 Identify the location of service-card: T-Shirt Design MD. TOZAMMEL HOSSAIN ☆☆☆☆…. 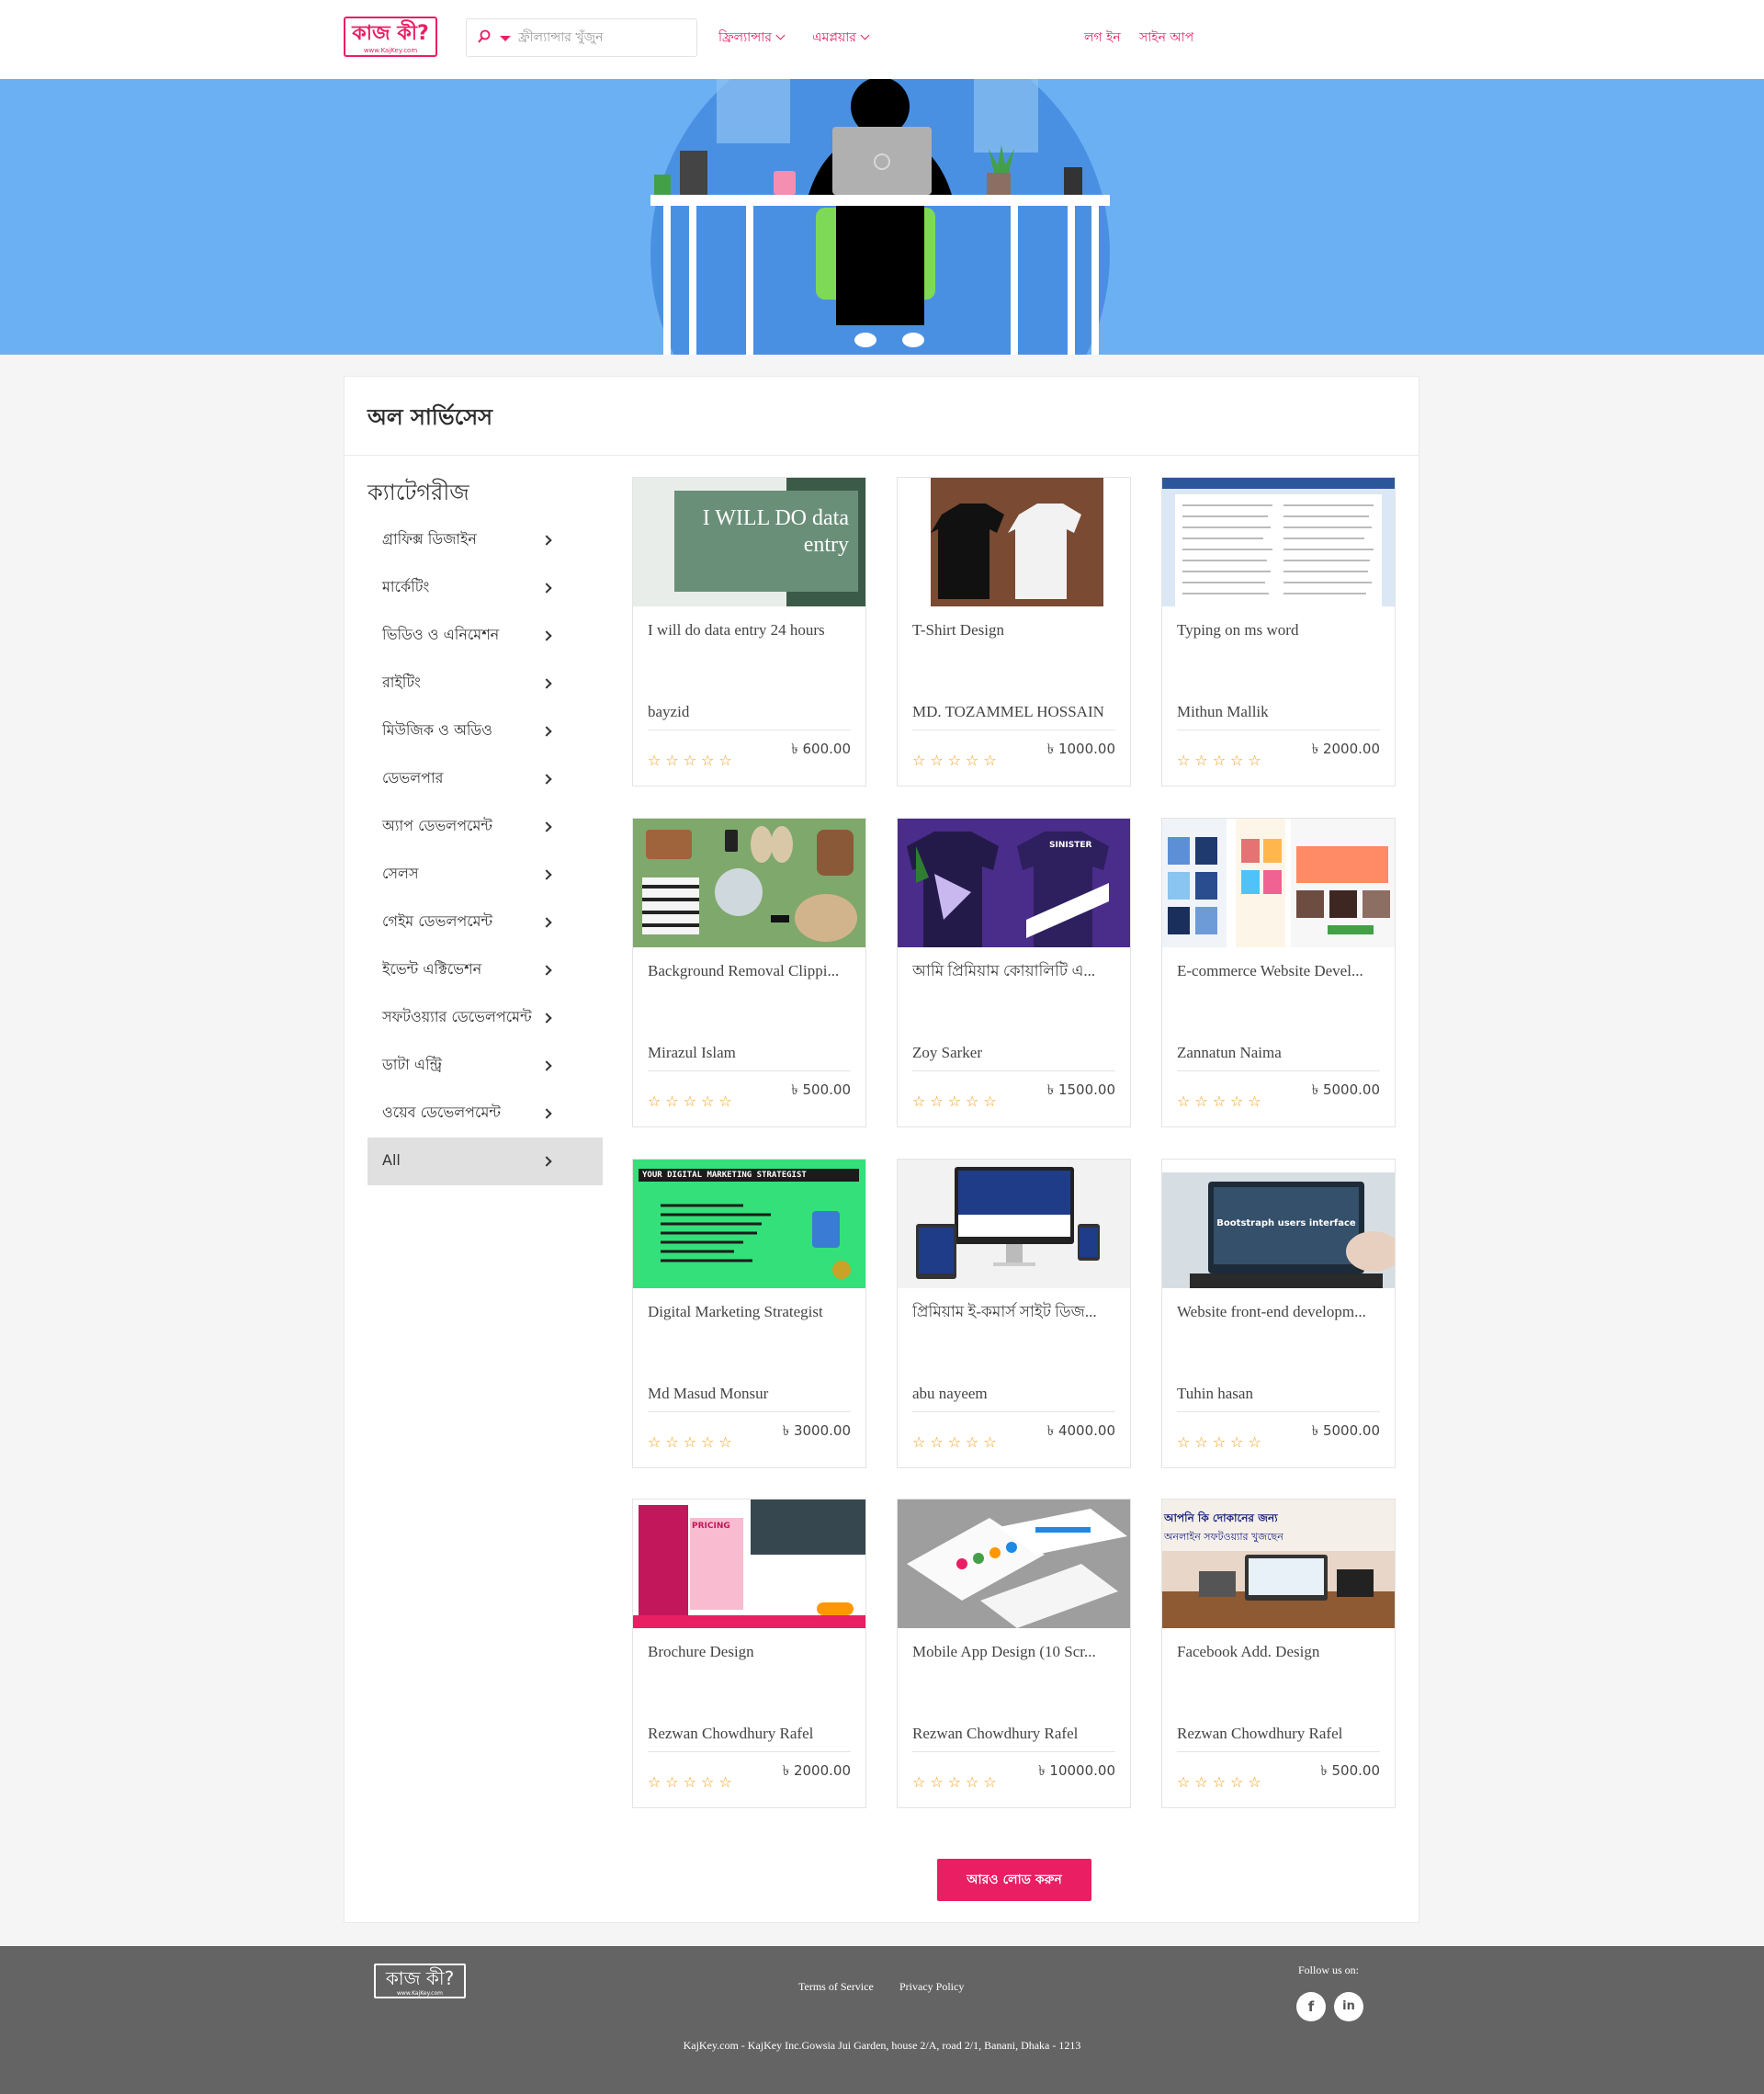
(1014, 632).